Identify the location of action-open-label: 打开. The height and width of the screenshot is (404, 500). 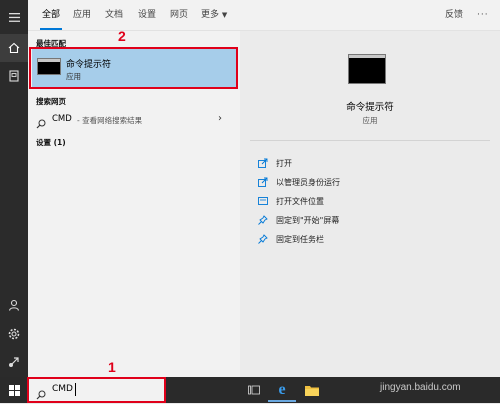
(284, 163).